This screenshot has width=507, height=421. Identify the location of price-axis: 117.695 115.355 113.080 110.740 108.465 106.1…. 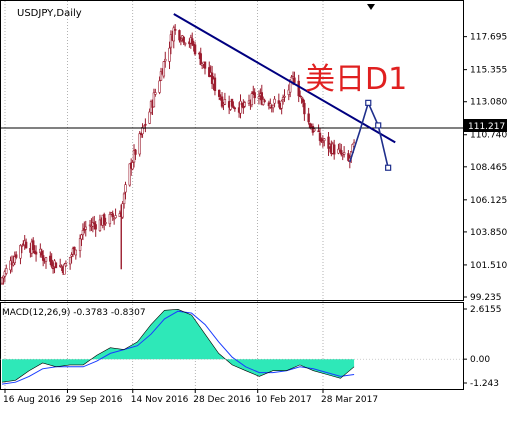
(485, 168).